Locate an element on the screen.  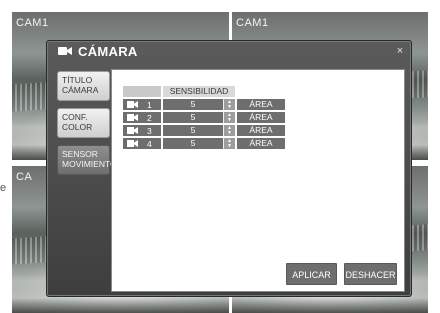
tab-motion-sensor: SENSOR MOVIMIENTO is located at coordinates (87, 160).